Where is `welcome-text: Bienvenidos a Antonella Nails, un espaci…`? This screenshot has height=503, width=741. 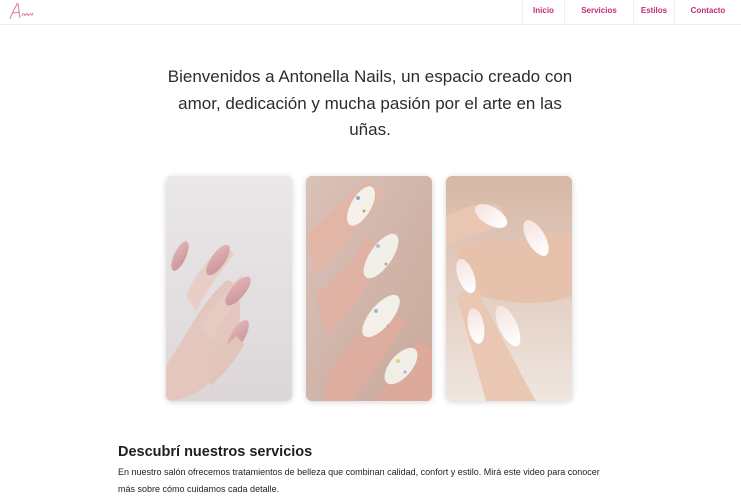
welcome-text: Bienvenidos a Antonella Nails, un espaci… is located at coordinates (370, 103).